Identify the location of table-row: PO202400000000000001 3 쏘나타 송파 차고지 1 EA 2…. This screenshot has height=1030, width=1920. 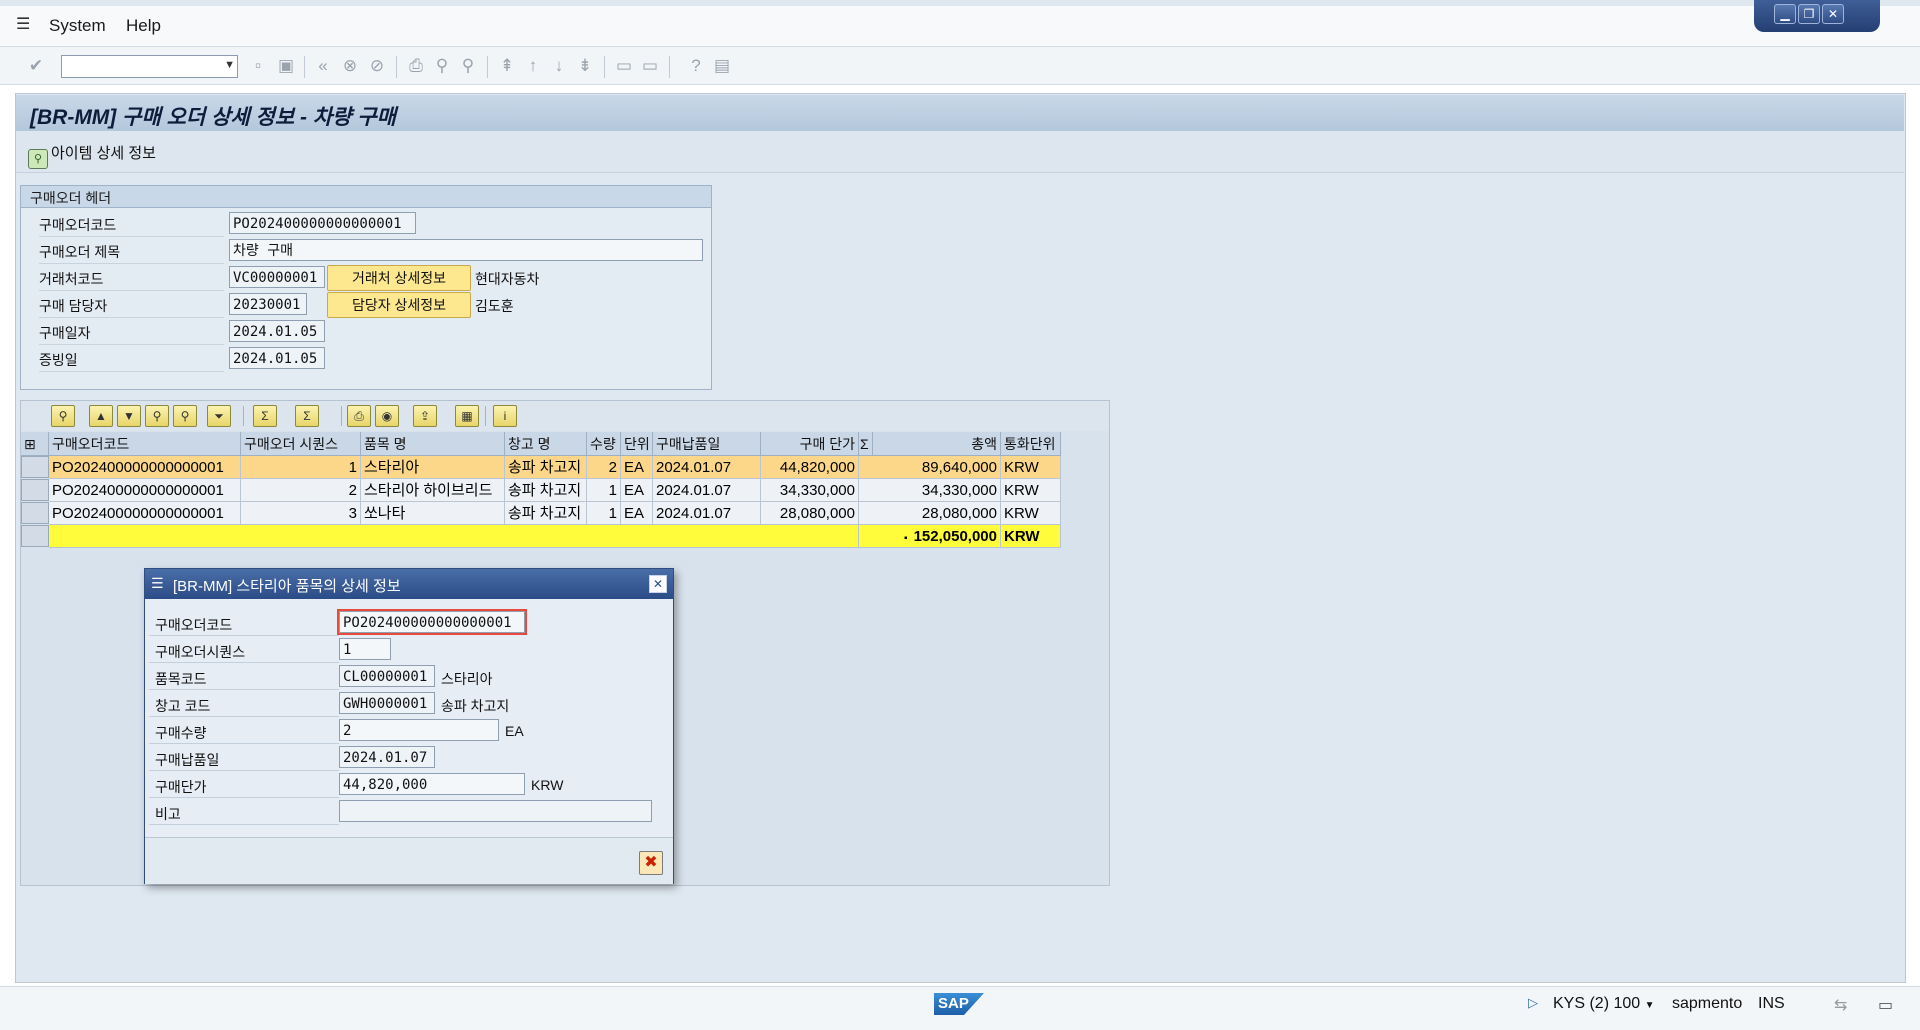
(541, 513).